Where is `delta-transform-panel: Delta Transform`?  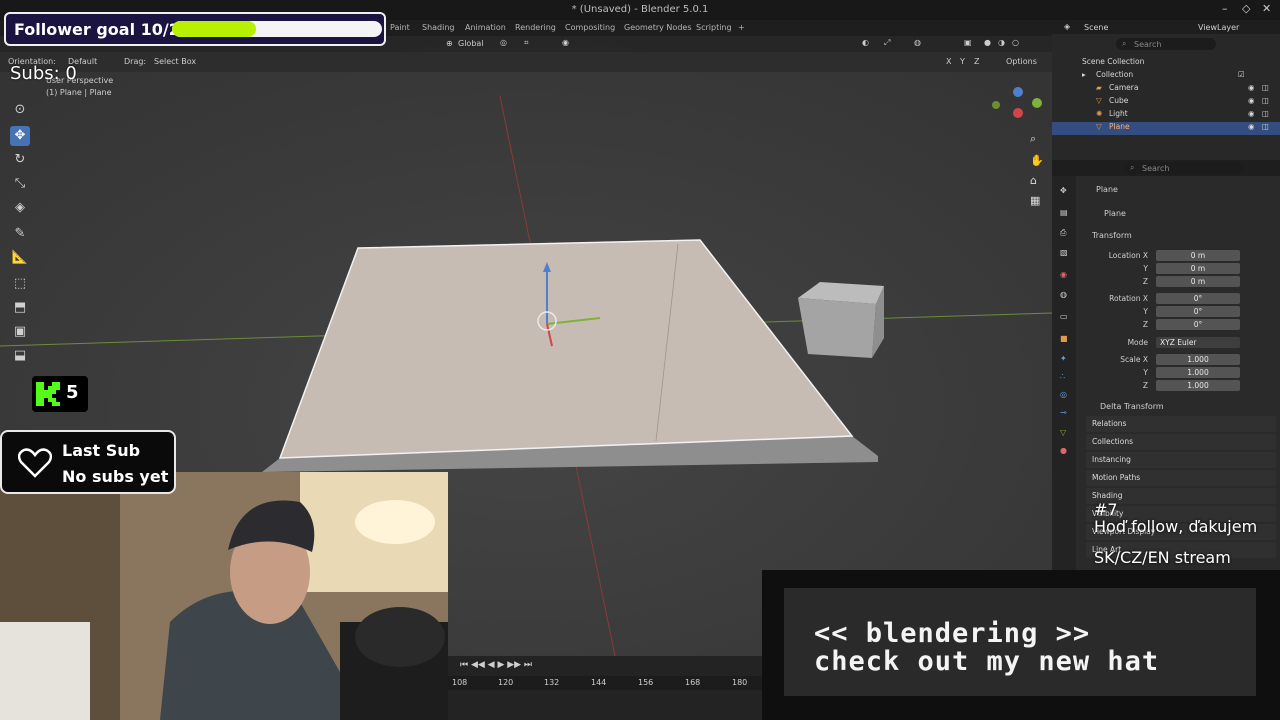
delta-transform-panel: Delta Transform is located at coordinates (1132, 406).